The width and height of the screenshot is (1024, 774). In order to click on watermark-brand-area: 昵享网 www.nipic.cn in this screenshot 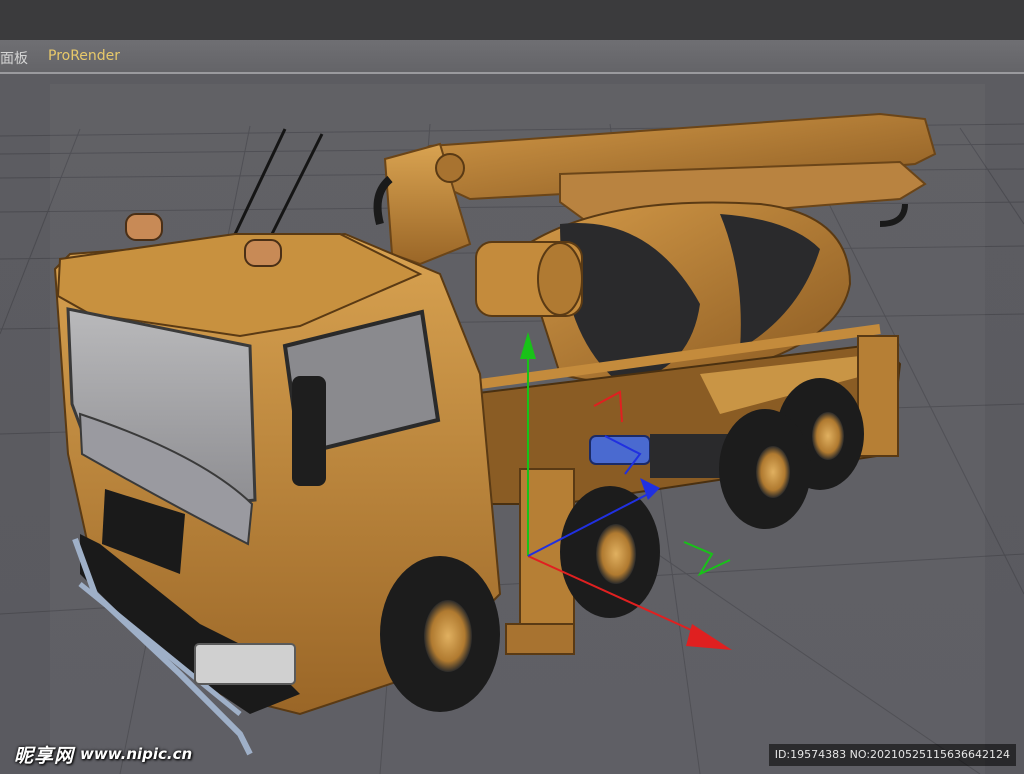, I will do `click(103, 754)`.